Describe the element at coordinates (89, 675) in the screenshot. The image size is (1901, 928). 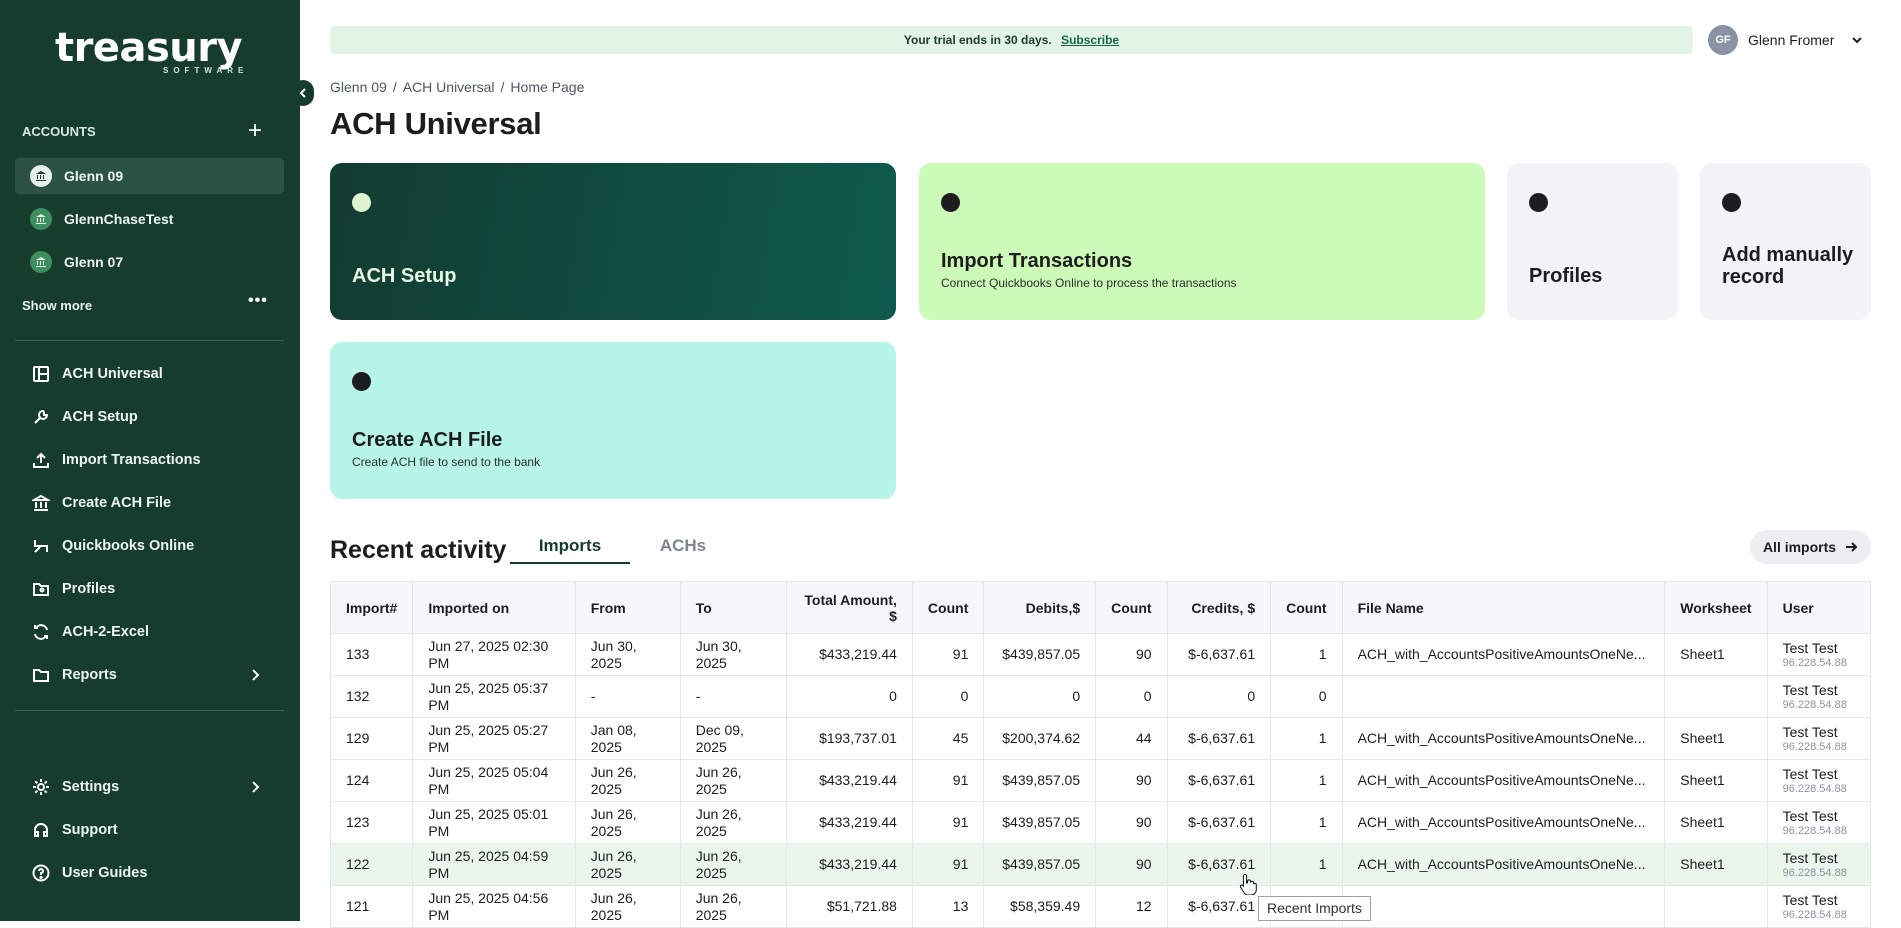
I see `sidebar-item-label: Reports` at that location.